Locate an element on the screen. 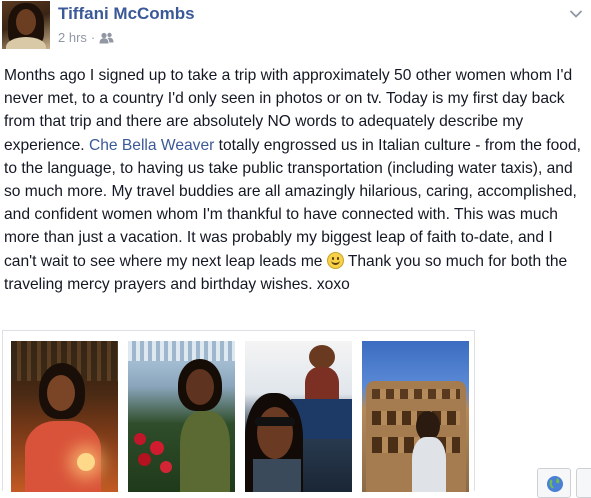 The width and height of the screenshot is (591, 498). friends-icon is located at coordinates (106, 38).